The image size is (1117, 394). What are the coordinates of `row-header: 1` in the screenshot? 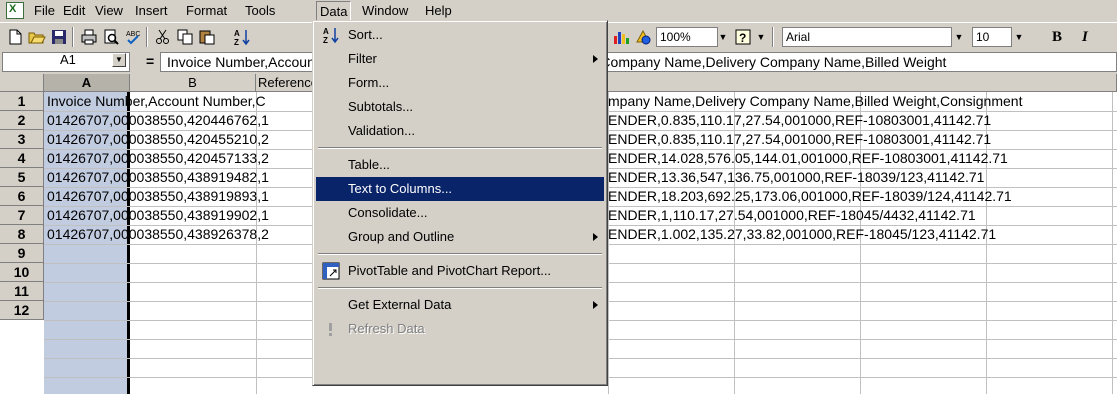 It's located at (22, 101).